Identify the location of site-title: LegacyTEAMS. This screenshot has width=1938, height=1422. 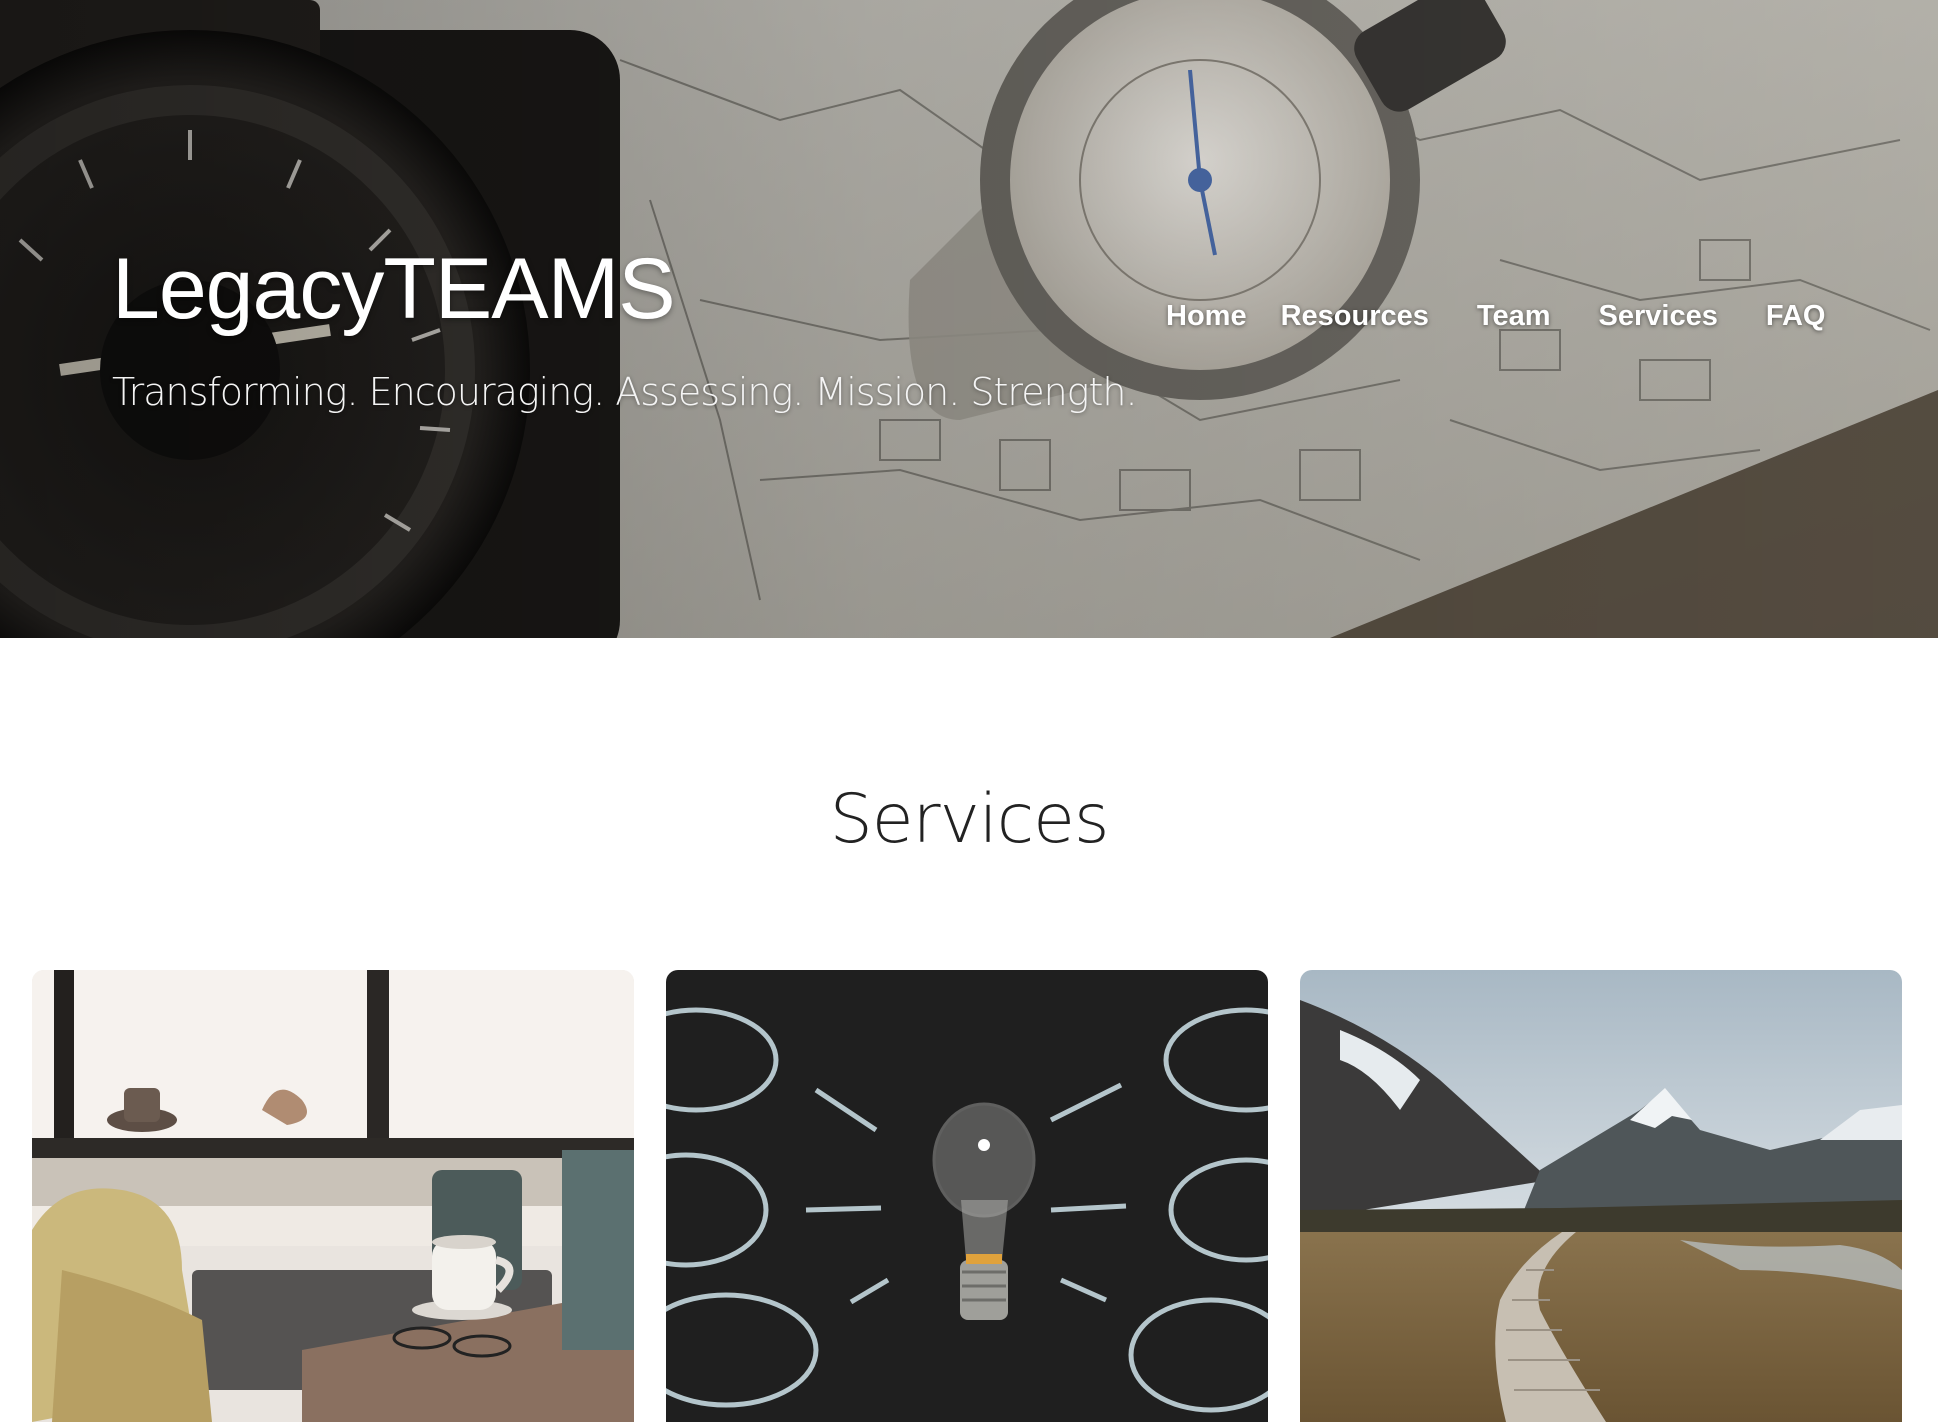
(394, 289).